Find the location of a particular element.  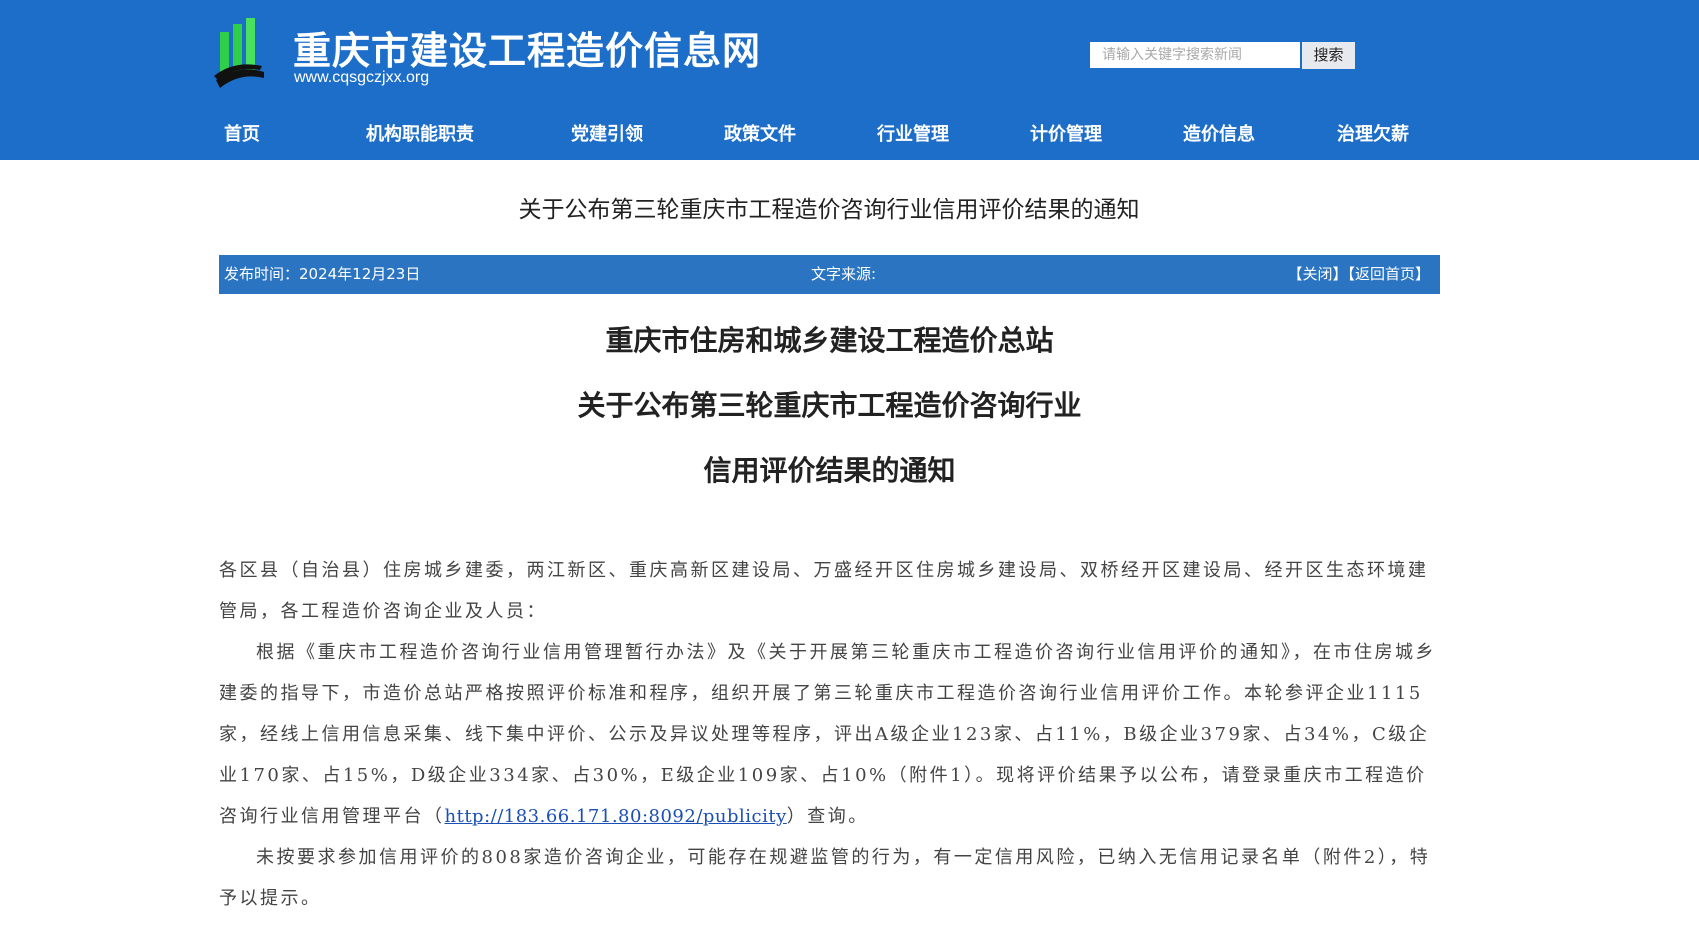

home-link: 【返回首页】 is located at coordinates (1388, 274).